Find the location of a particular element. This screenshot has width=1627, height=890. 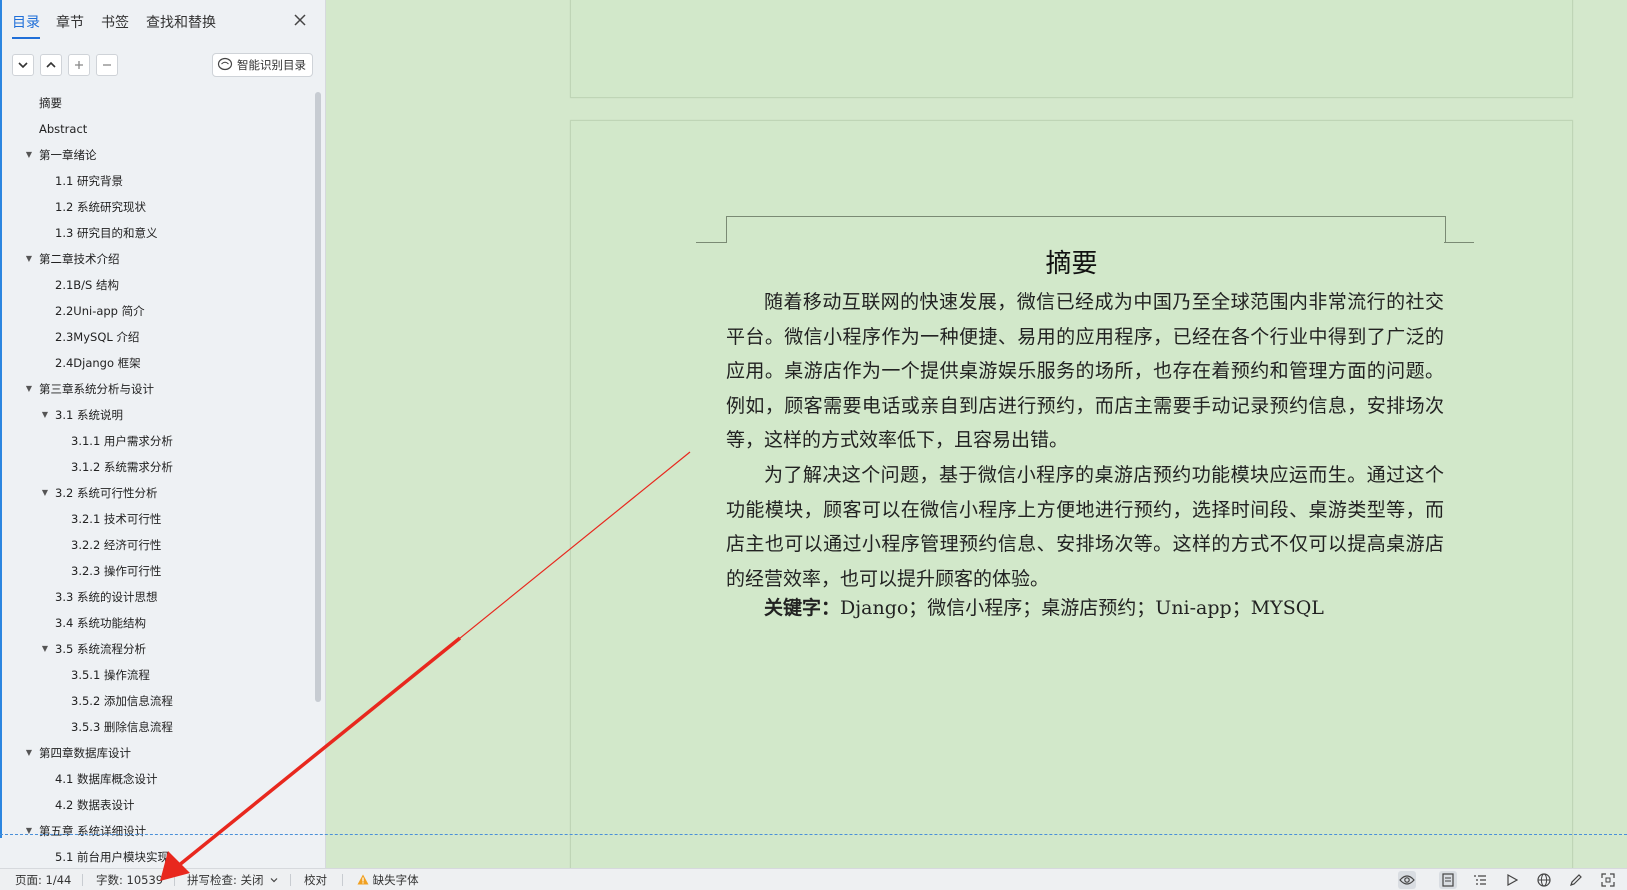

toc-item: 1.3 研究目的和意义 is located at coordinates (150, 233).